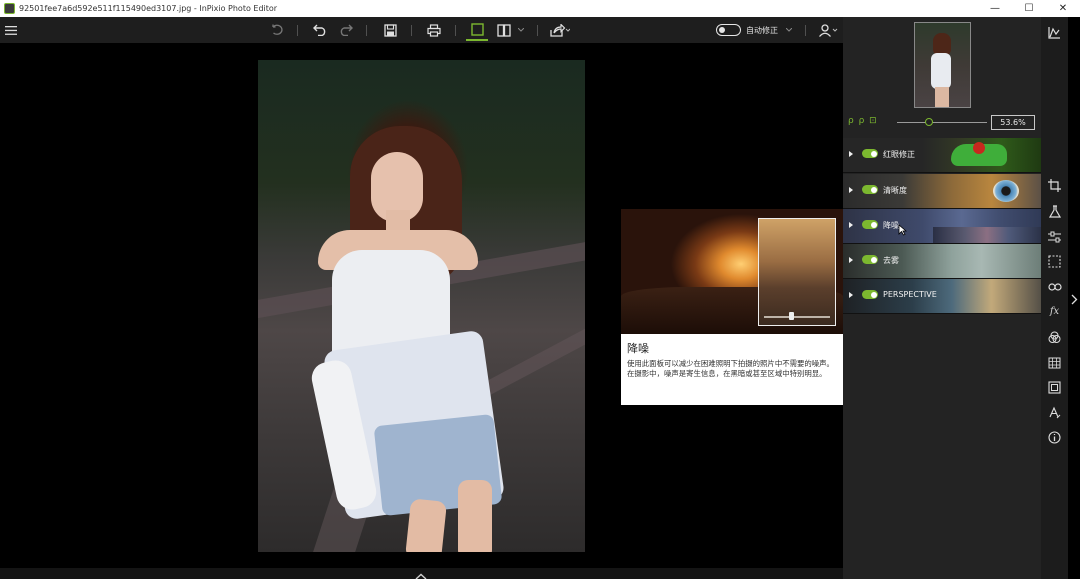  What do you see at coordinates (560, 30) in the screenshot?
I see `share-icon` at bounding box center [560, 30].